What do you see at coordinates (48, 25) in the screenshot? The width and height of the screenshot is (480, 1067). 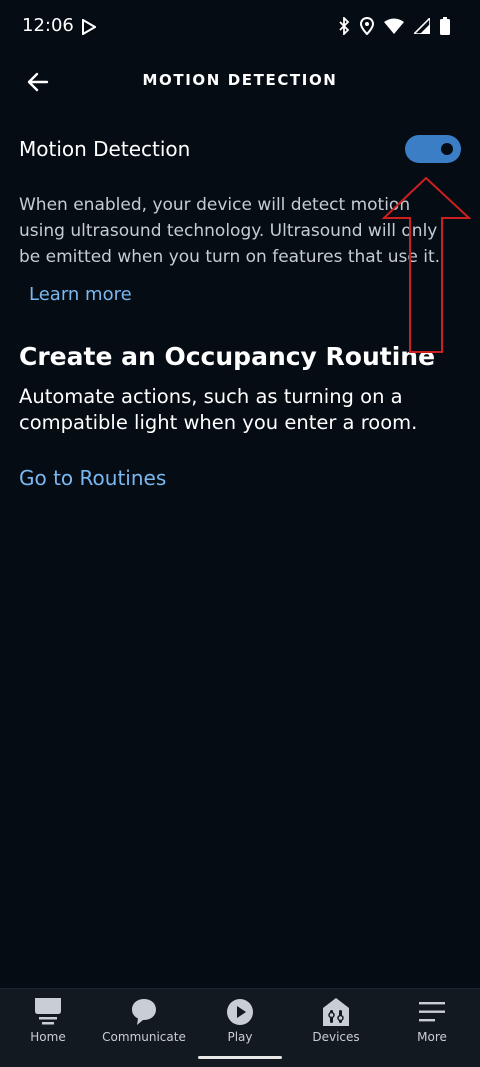 I see `status-time: 12:06` at bounding box center [48, 25].